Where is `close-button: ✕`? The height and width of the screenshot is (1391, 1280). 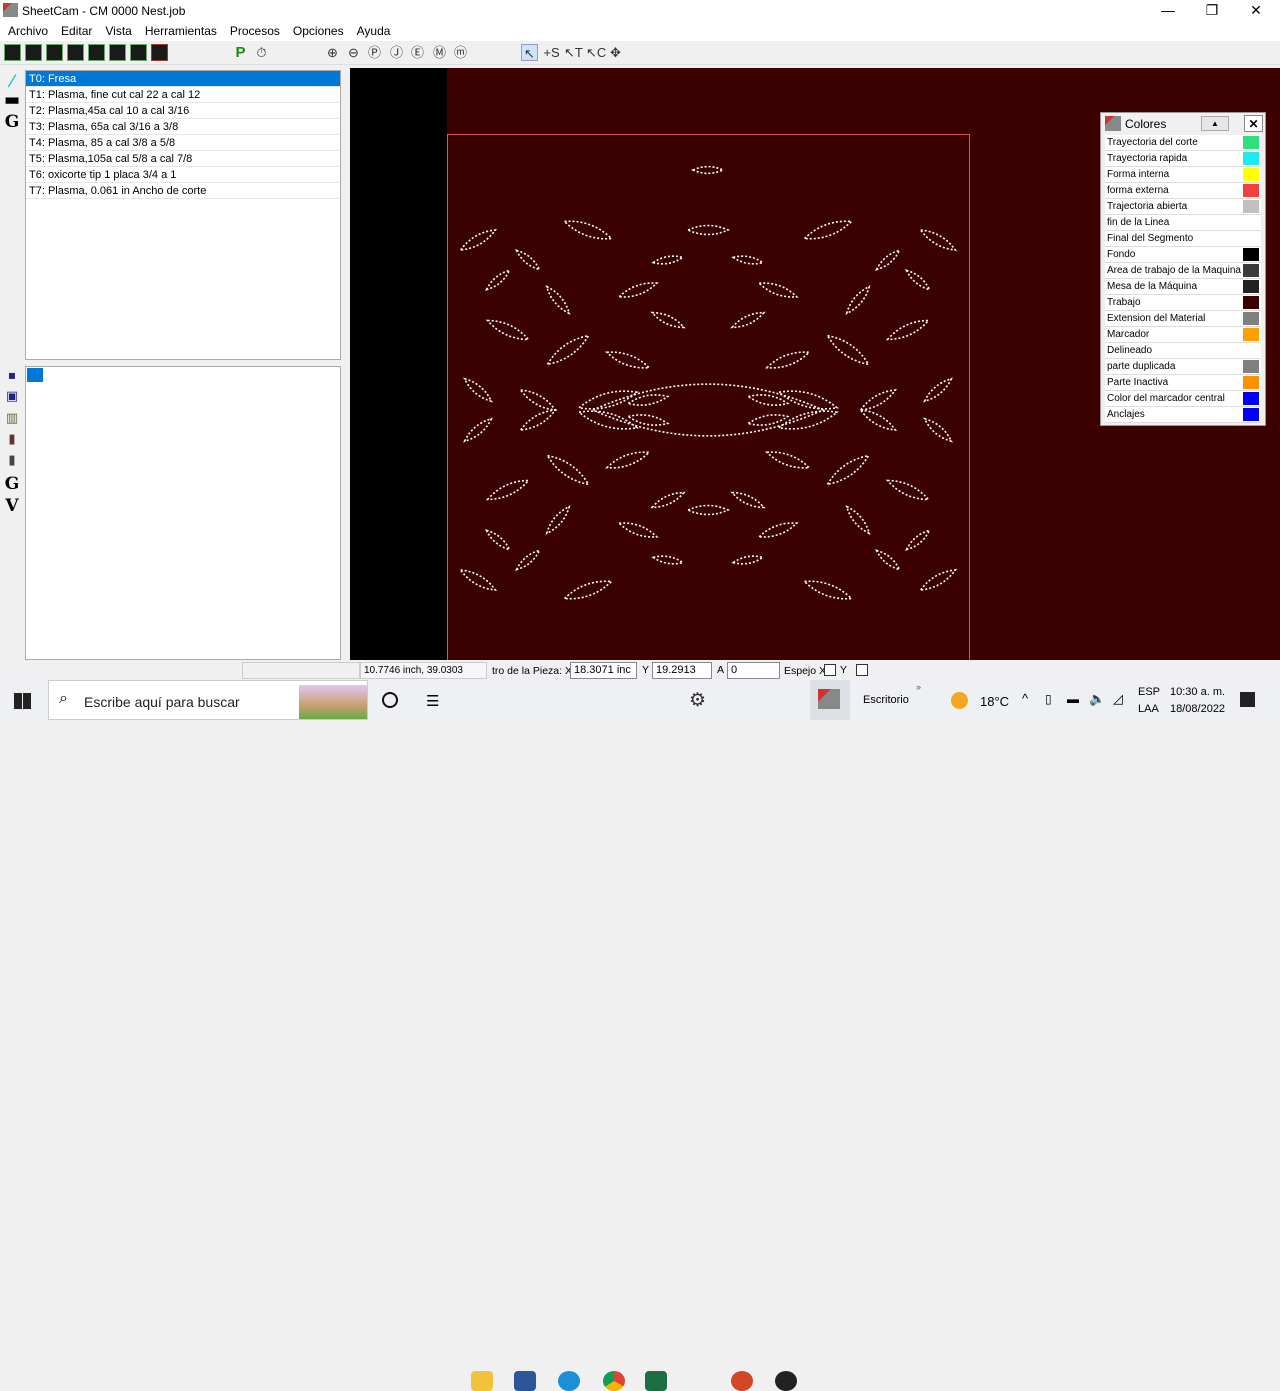
close-button: ✕ is located at coordinates (1256, 10).